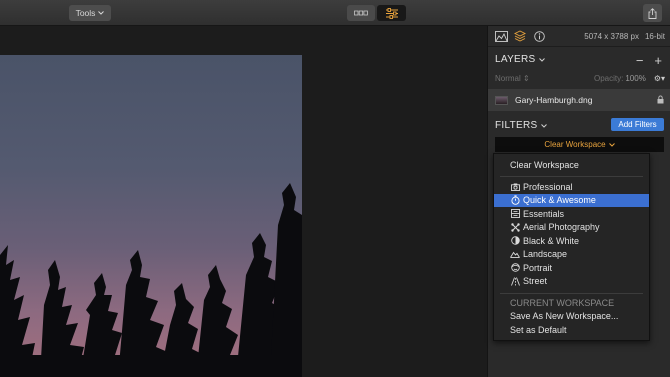 Image resolution: width=670 pixels, height=377 pixels. I want to click on share-button, so click(652, 13).